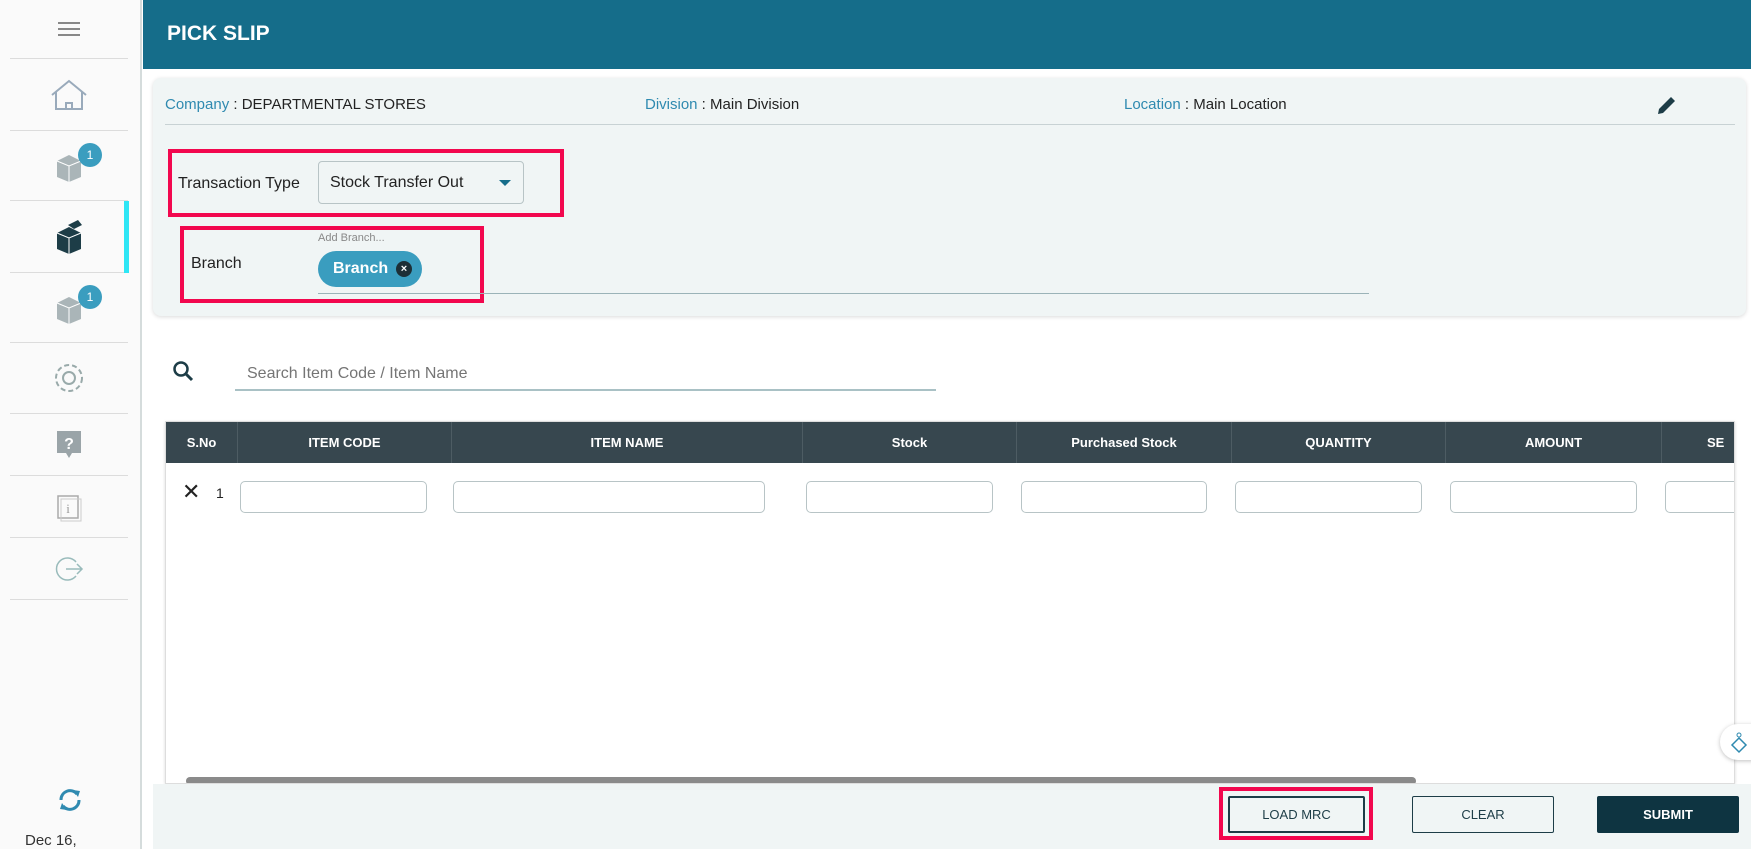 The height and width of the screenshot is (849, 1751). Describe the element at coordinates (220, 493) in the screenshot. I see `row-number: 1` at that location.